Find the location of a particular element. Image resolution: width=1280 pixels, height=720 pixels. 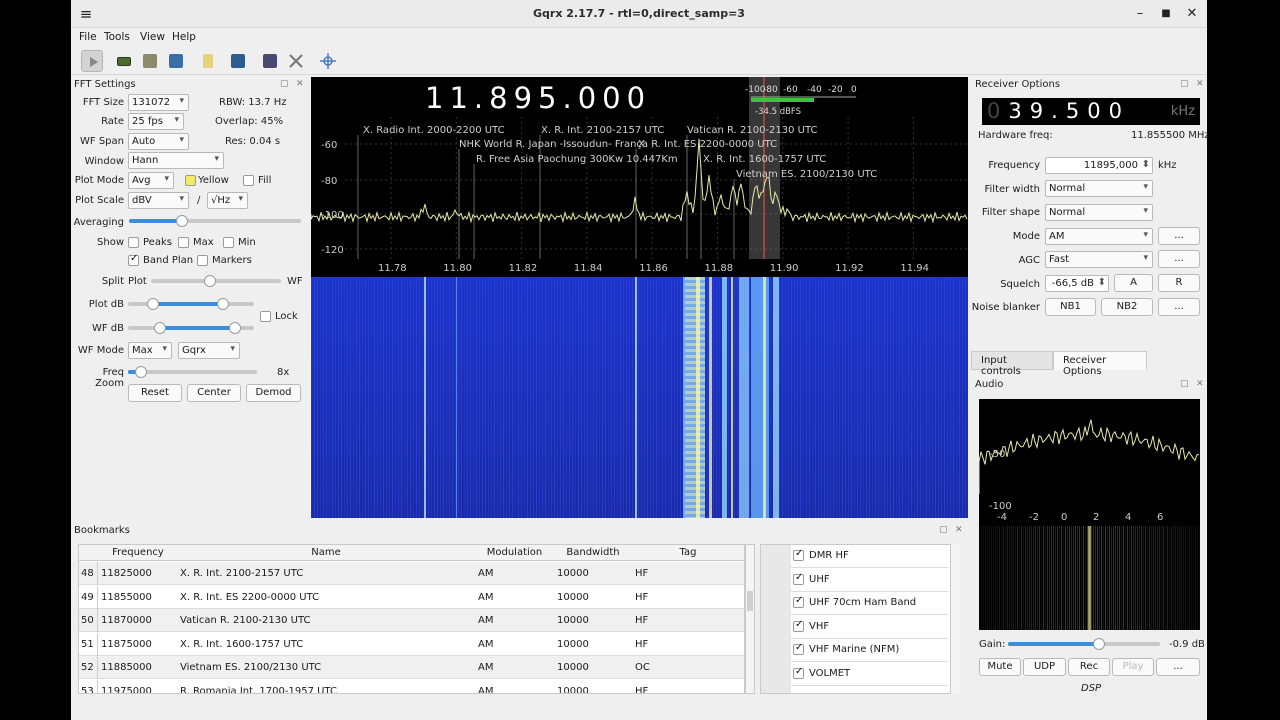

demod-button: Demod is located at coordinates (273, 393).